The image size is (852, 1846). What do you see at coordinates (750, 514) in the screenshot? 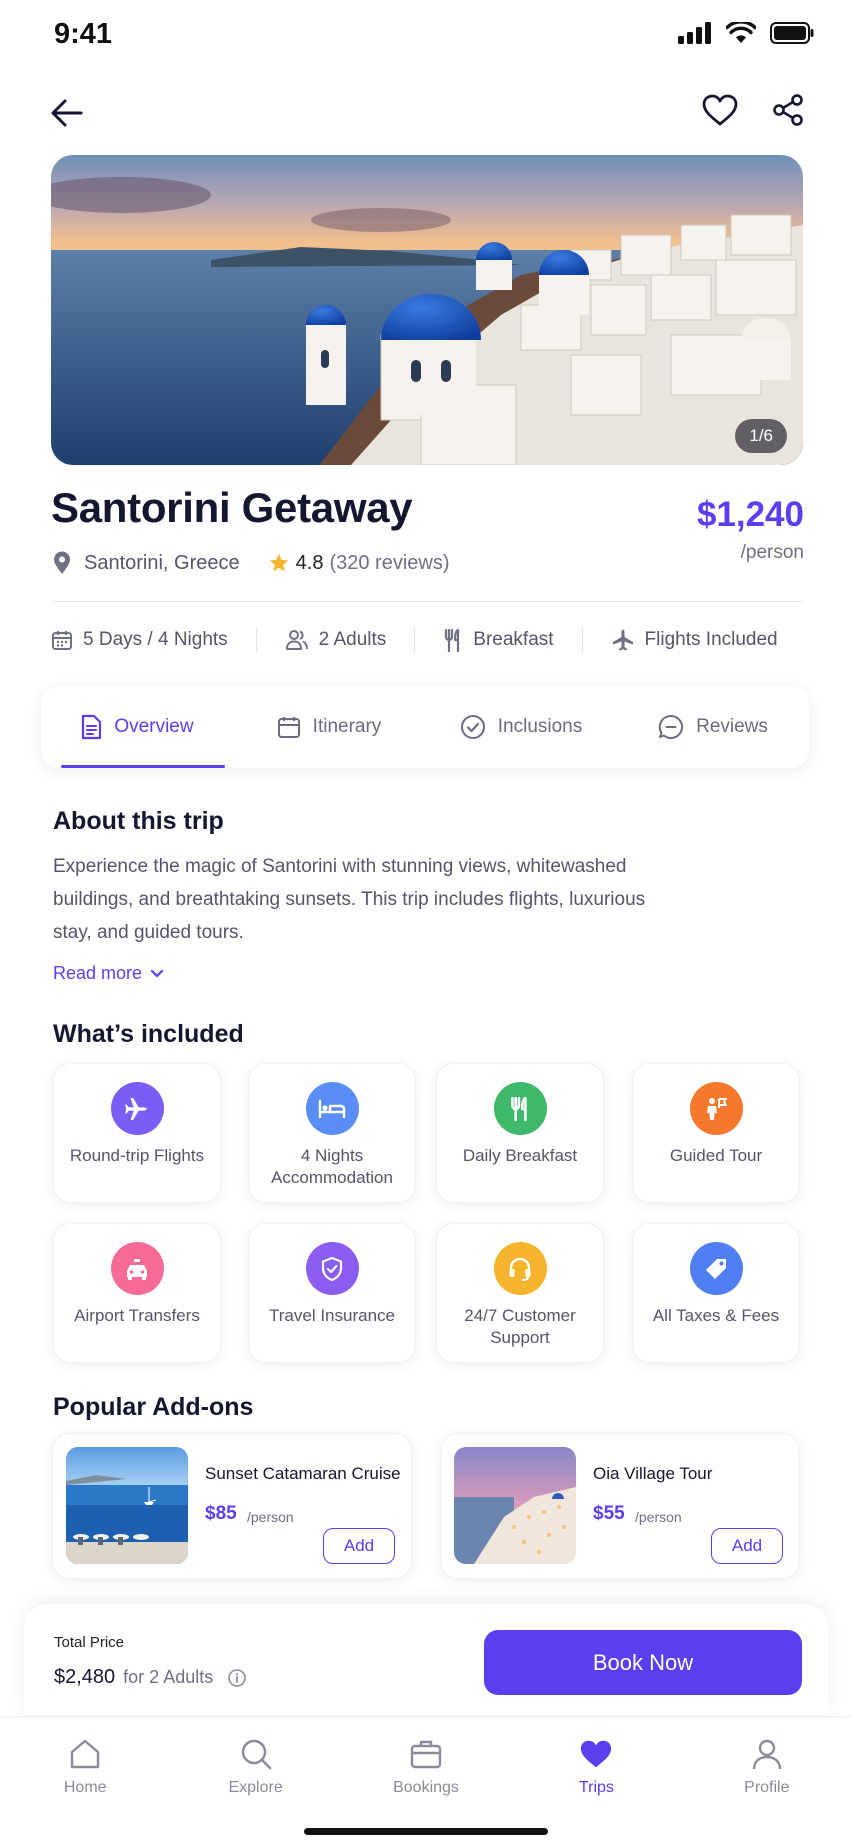
I see `trip-price: $1,240` at bounding box center [750, 514].